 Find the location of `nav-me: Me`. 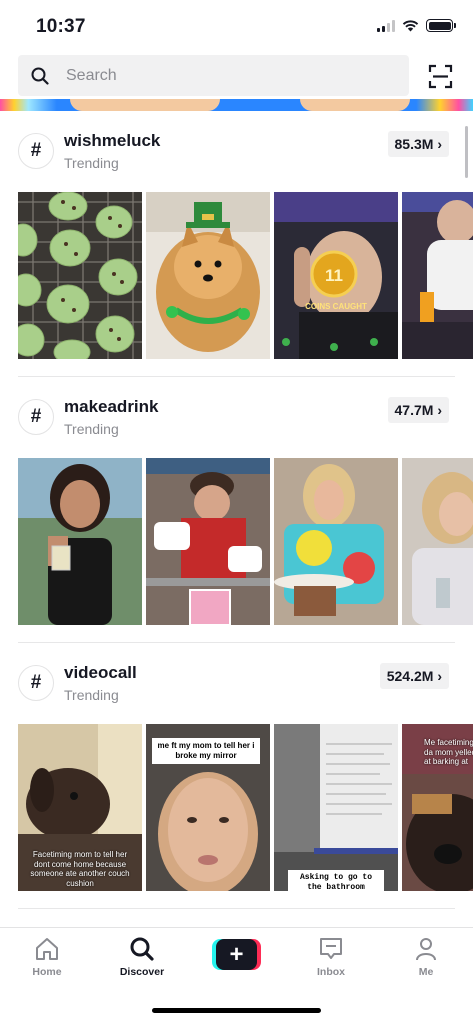

nav-me: Me is located at coordinates (426, 957).